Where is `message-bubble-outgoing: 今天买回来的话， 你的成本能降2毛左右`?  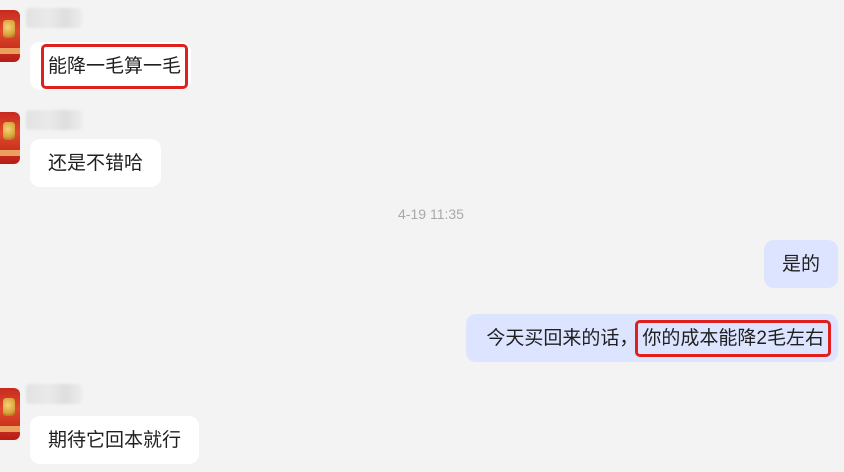
message-bubble-outgoing: 今天买回来的话， 你的成本能降2毛左右 is located at coordinates (652, 338).